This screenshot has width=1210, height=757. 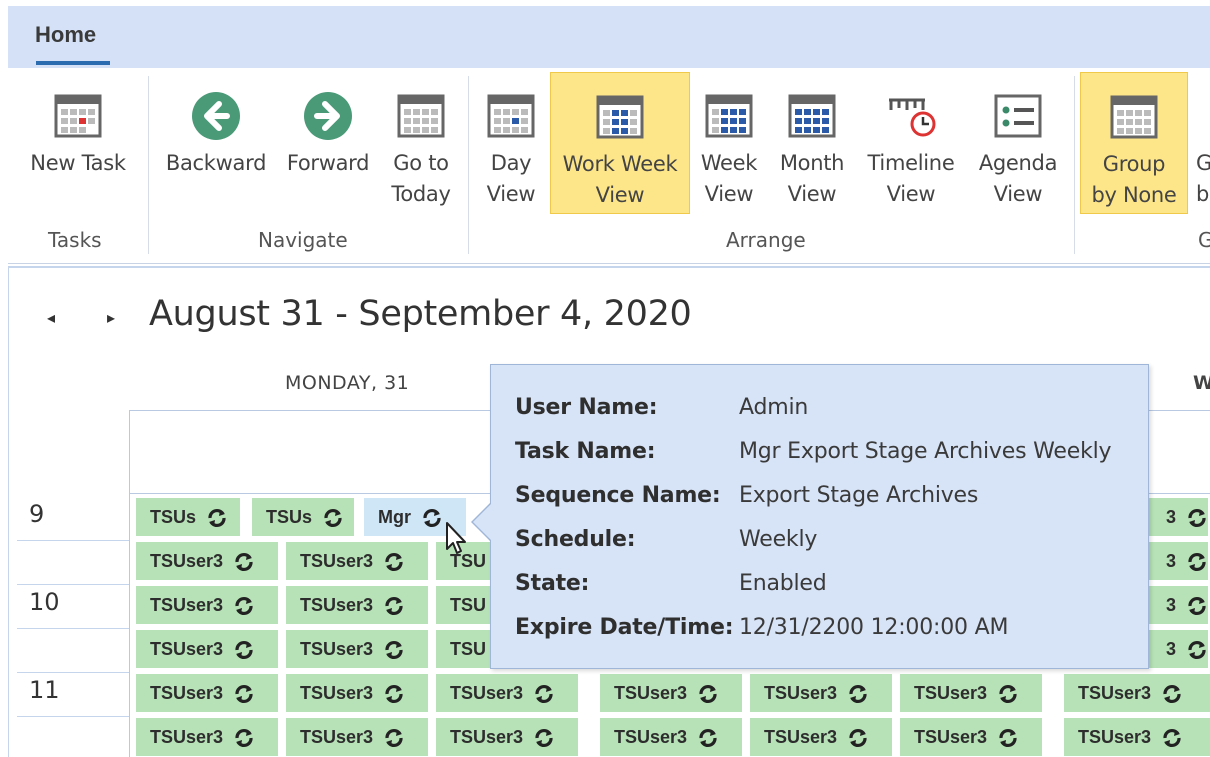 I want to click on tooltip-row-state: State: Enabled, so click(x=671, y=583).